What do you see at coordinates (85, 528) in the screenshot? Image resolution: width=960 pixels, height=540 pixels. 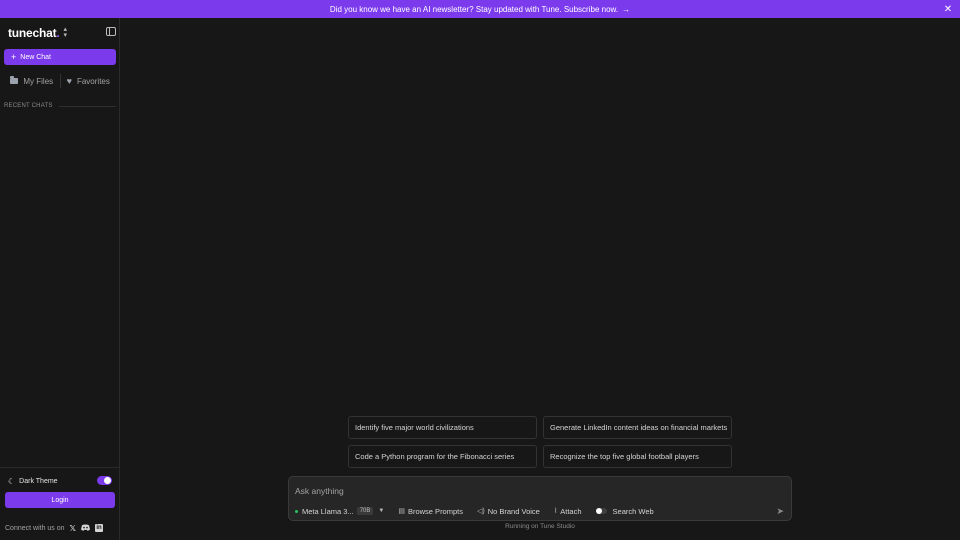 I see `discord-icon` at bounding box center [85, 528].